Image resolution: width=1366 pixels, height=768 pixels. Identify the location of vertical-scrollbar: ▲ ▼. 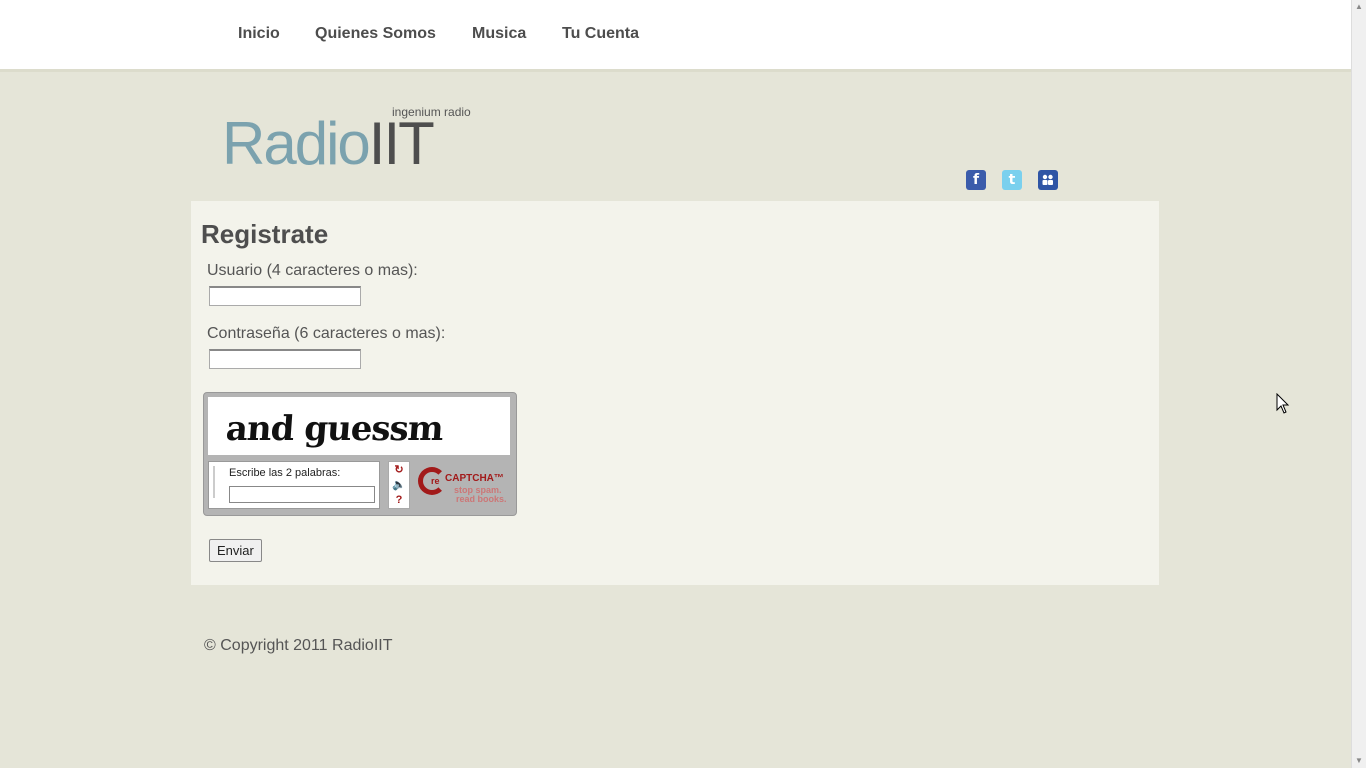
(1358, 384).